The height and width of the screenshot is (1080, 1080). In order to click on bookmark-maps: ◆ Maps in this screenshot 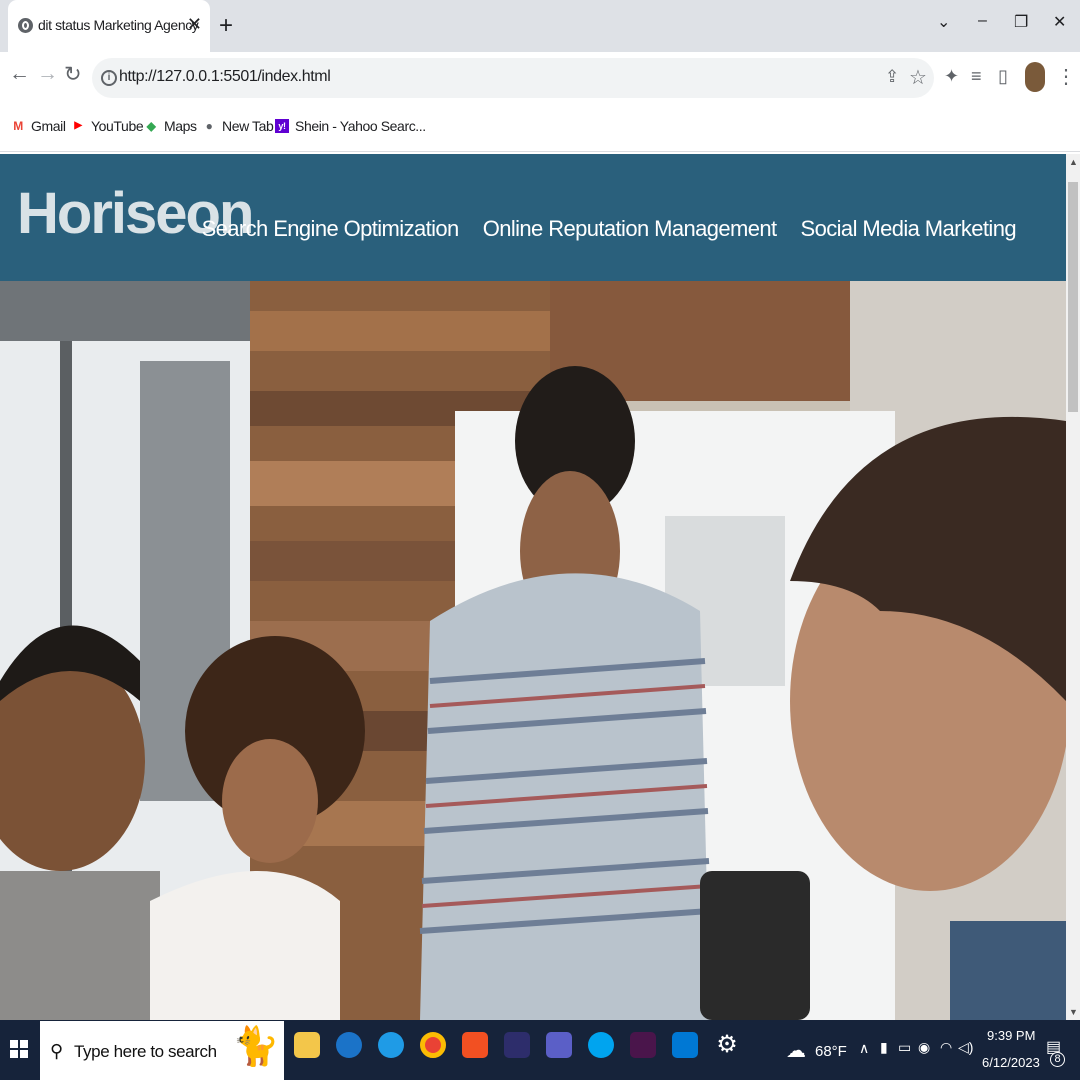, I will do `click(170, 126)`.